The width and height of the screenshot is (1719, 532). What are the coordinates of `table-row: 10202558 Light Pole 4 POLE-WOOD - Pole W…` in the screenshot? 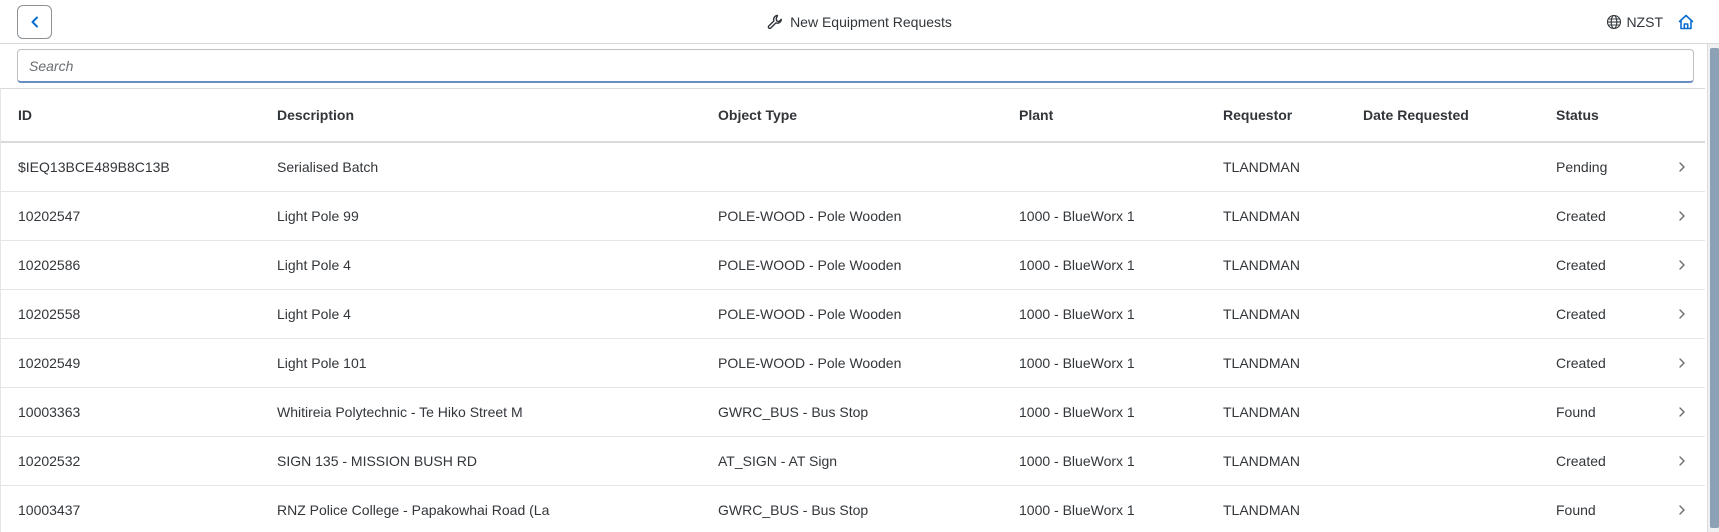 It's located at (853, 314).